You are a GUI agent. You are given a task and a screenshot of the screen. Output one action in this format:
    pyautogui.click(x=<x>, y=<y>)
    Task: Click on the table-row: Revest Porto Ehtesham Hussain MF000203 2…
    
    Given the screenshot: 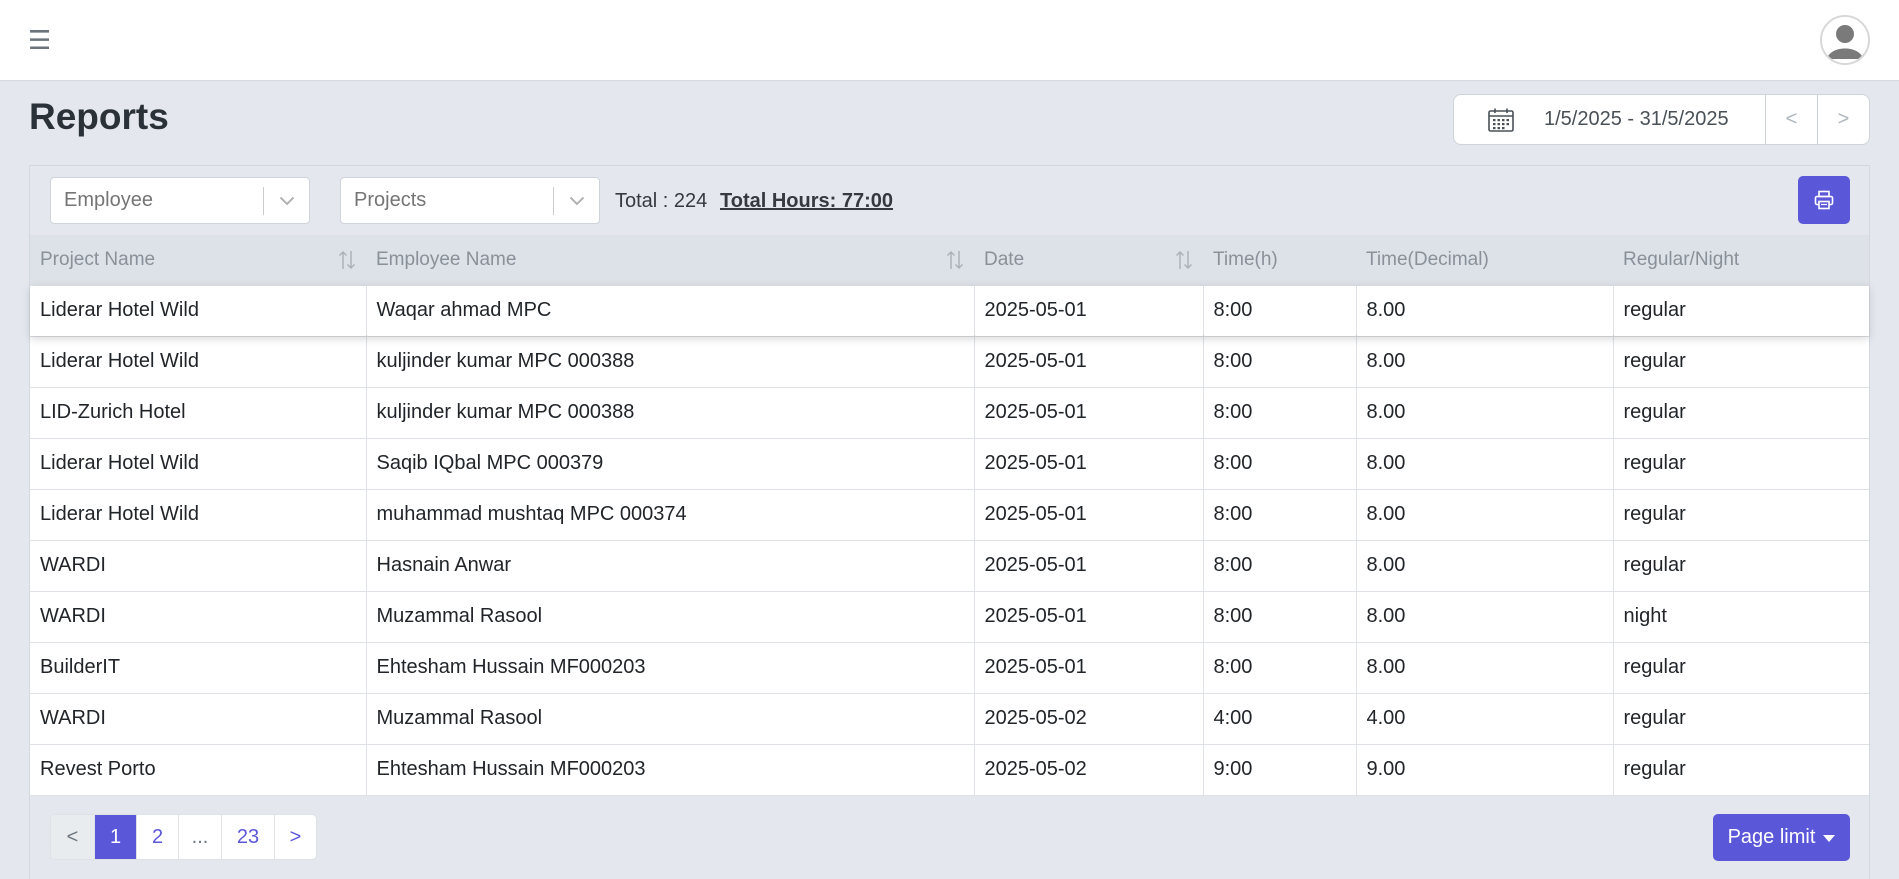 What is the action you would take?
    pyautogui.click(x=949, y=769)
    